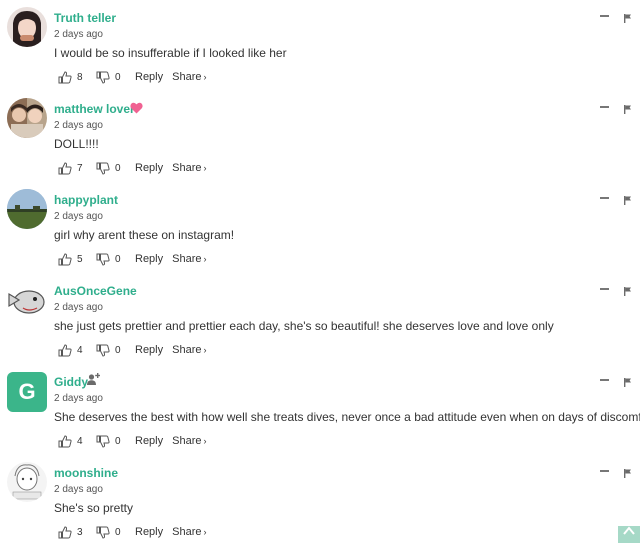  What do you see at coordinates (76, 144) in the screenshot?
I see `comment-text: DOLL!!!!` at bounding box center [76, 144].